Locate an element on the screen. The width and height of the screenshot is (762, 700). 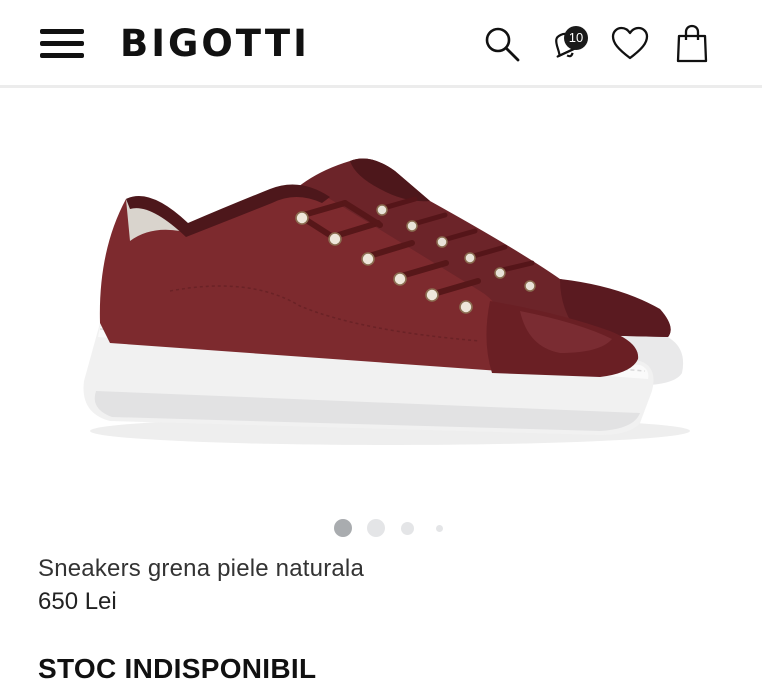
menu-icon is located at coordinates (62, 44).